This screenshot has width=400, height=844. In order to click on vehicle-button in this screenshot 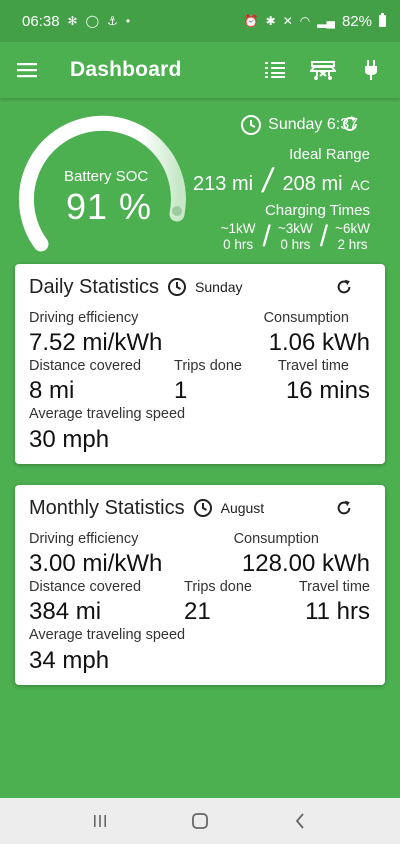, I will do `click(323, 70)`.